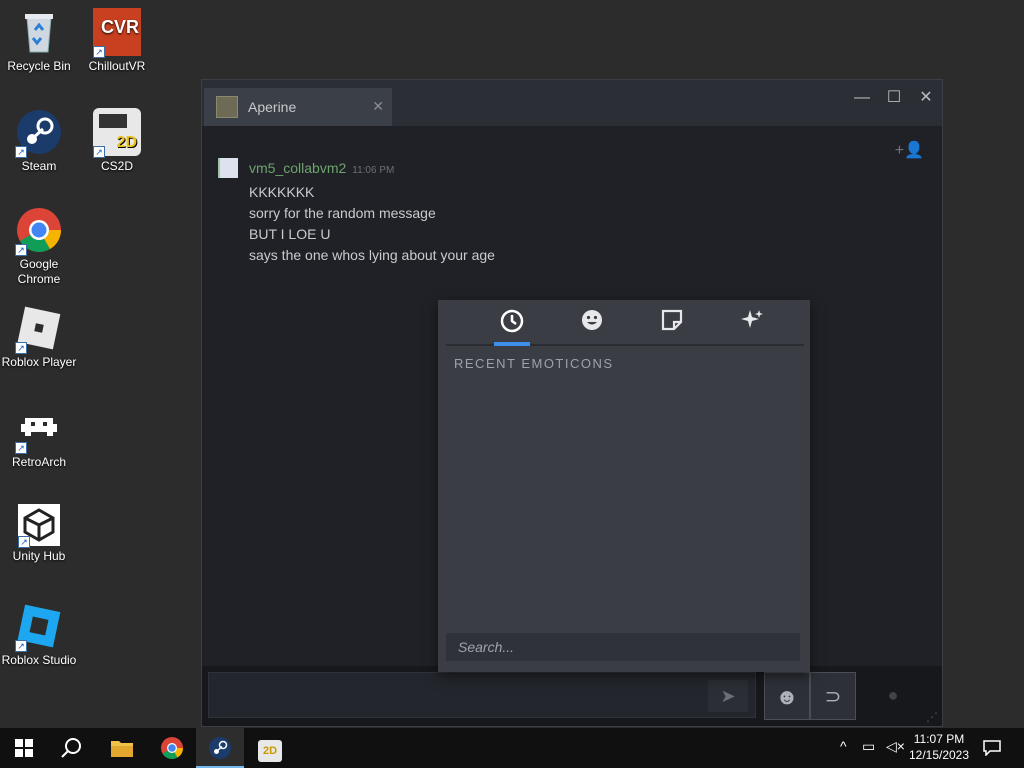 The image size is (1024, 768). What do you see at coordinates (39, 526) in the screenshot?
I see `unity-hub-icon: ↗` at bounding box center [39, 526].